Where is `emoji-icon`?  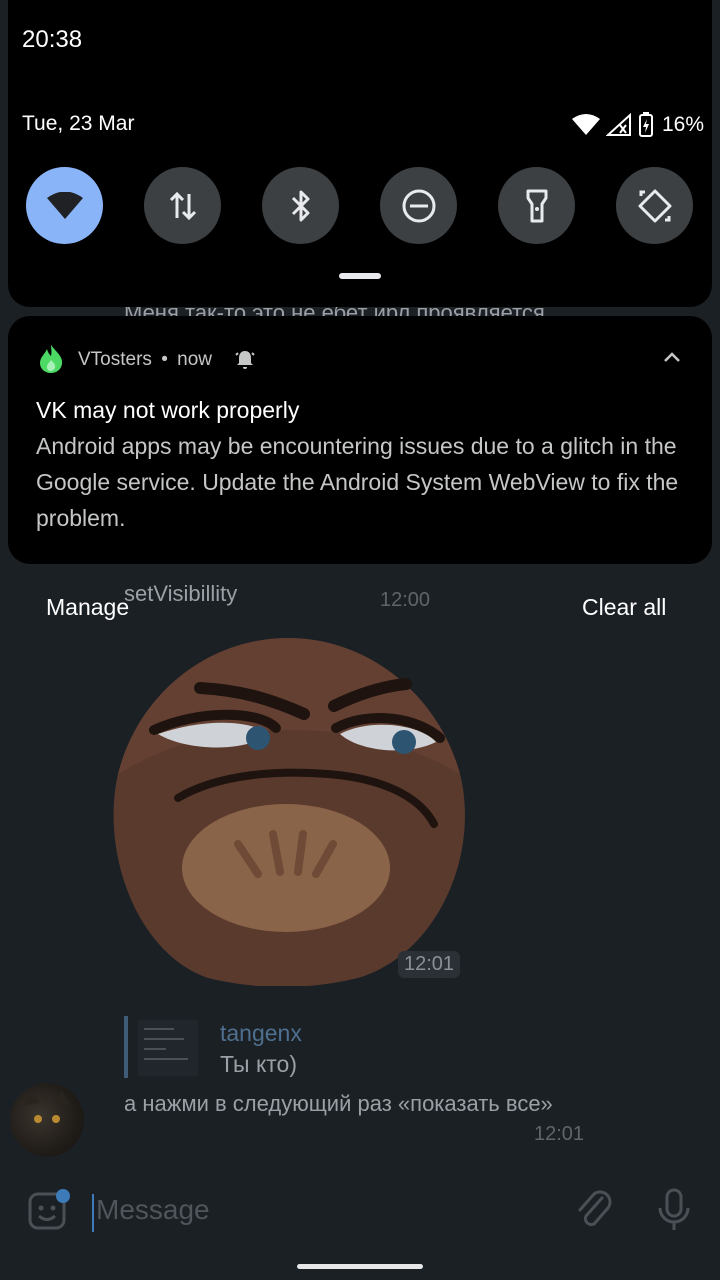
emoji-icon is located at coordinates (48, 1210).